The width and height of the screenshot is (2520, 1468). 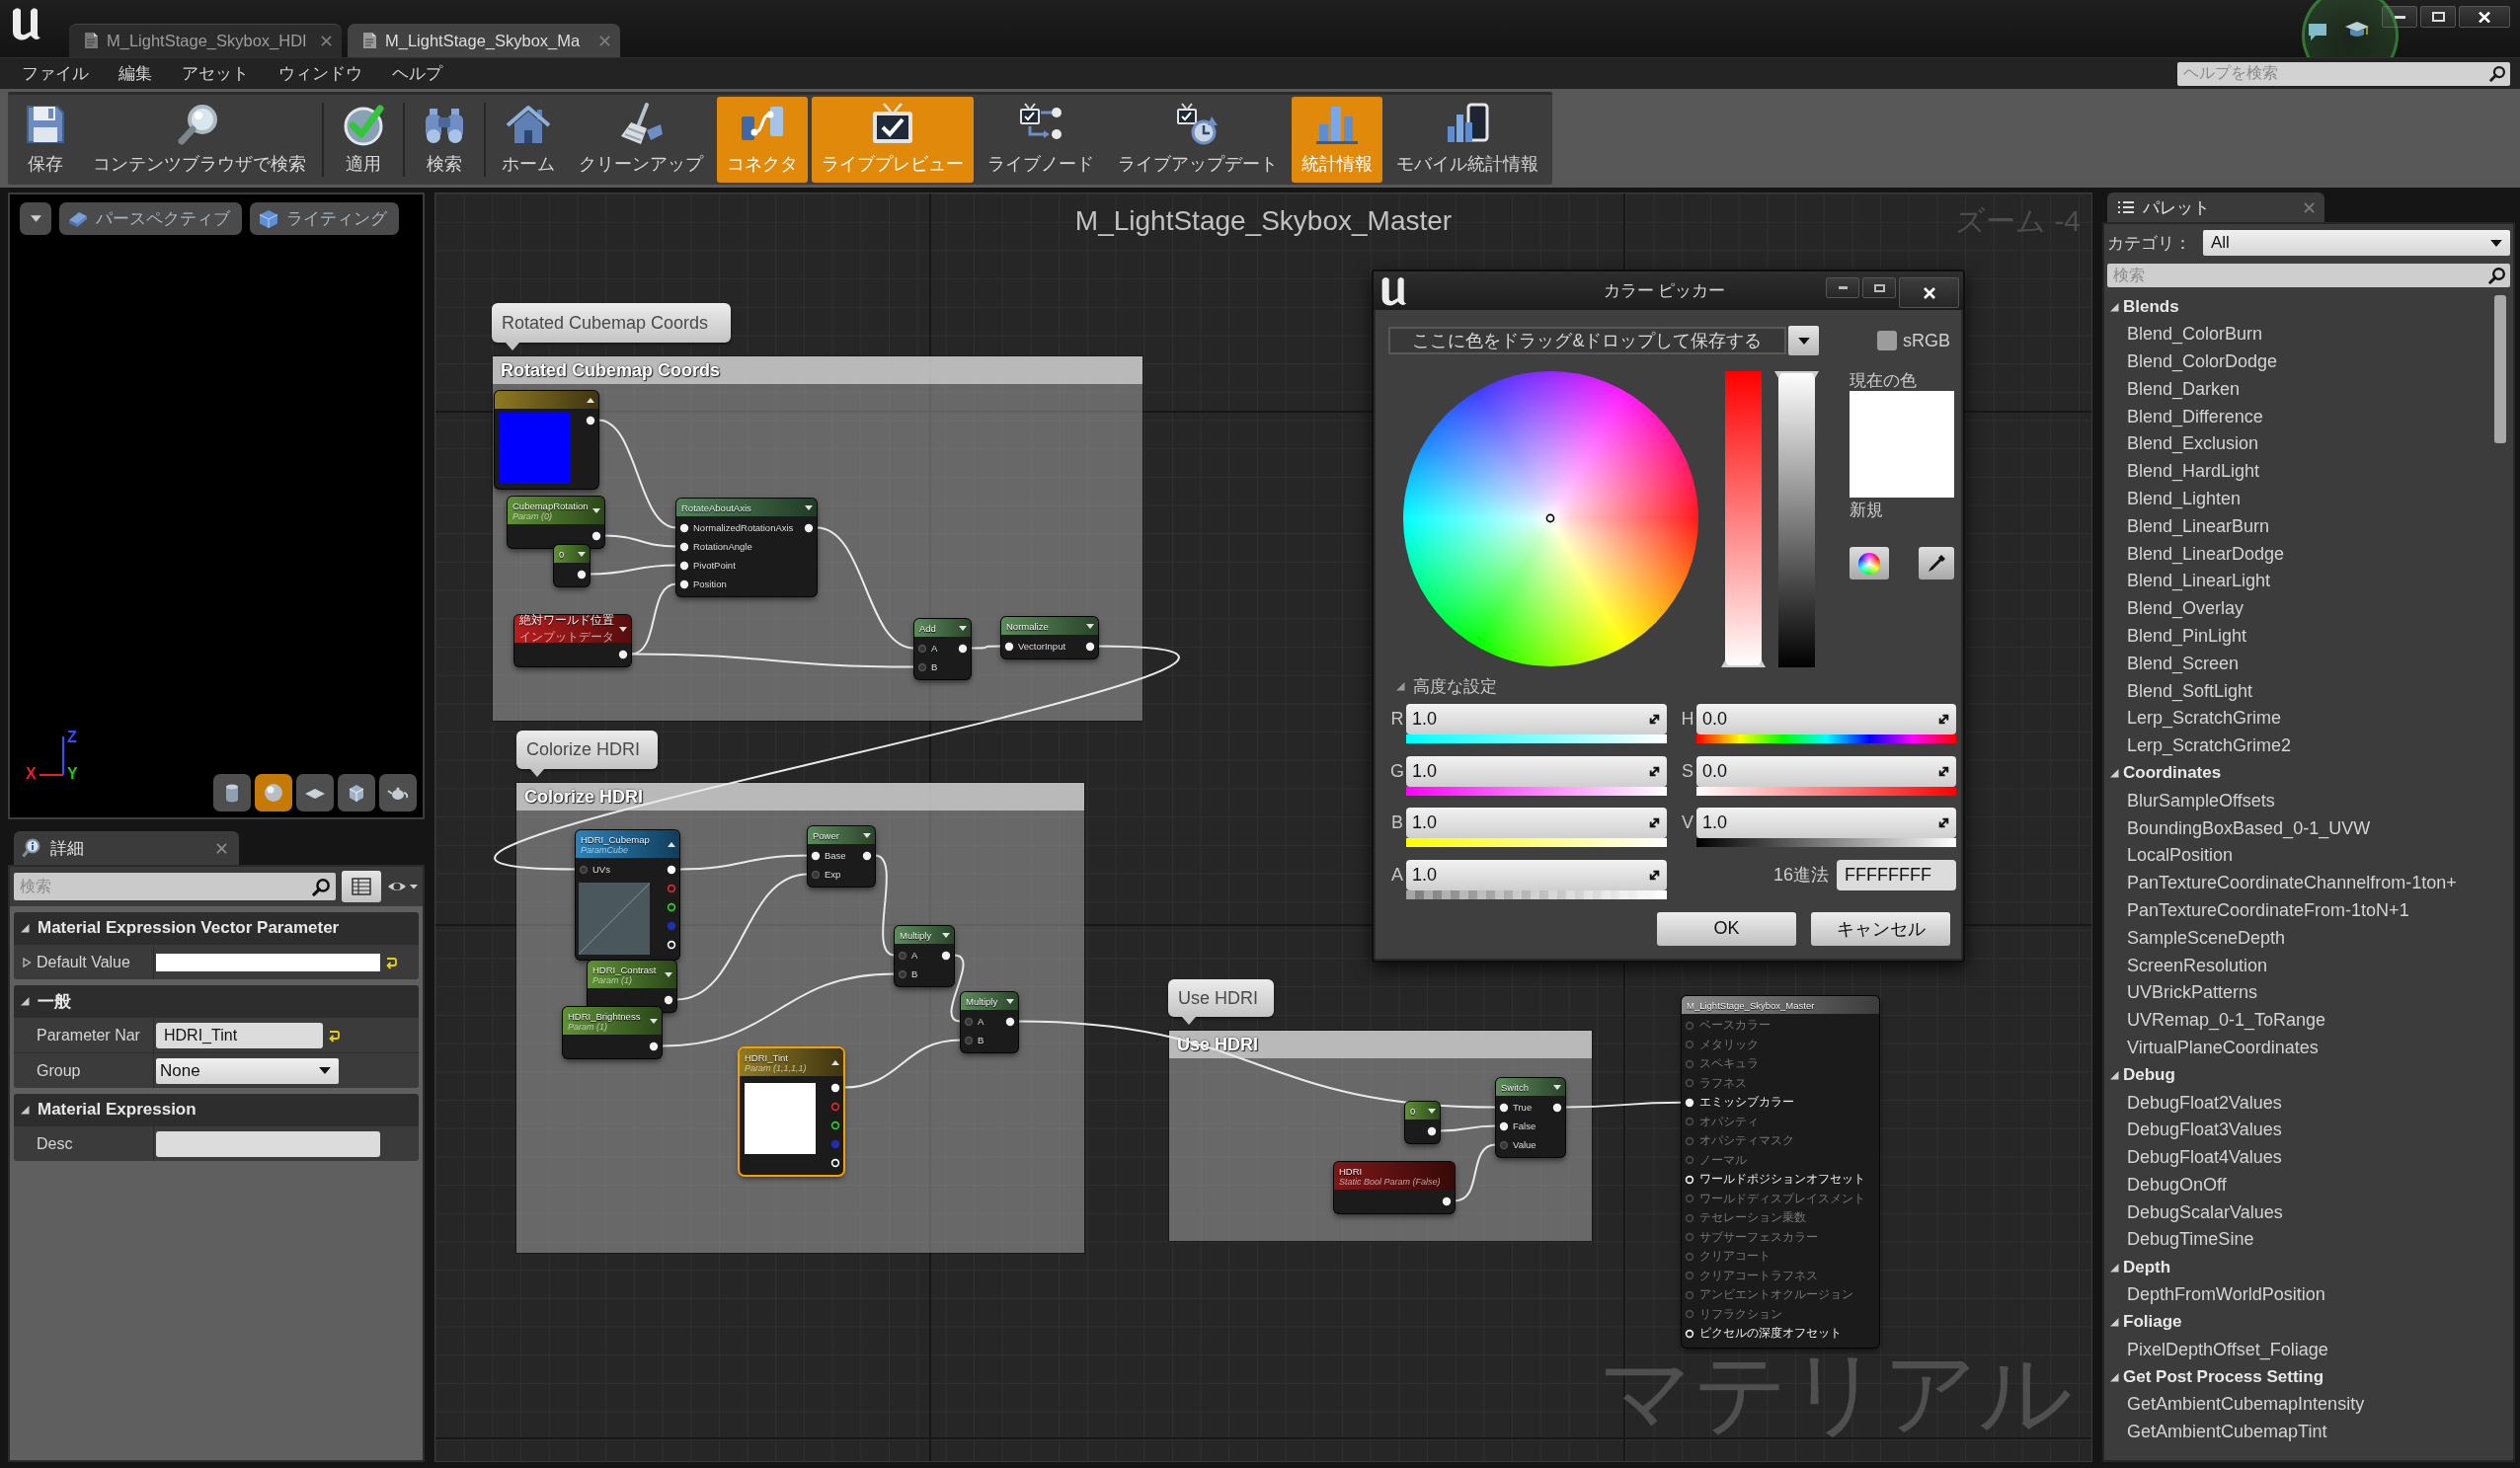 I want to click on hex-field: FFFFFFFF, so click(x=1896, y=874).